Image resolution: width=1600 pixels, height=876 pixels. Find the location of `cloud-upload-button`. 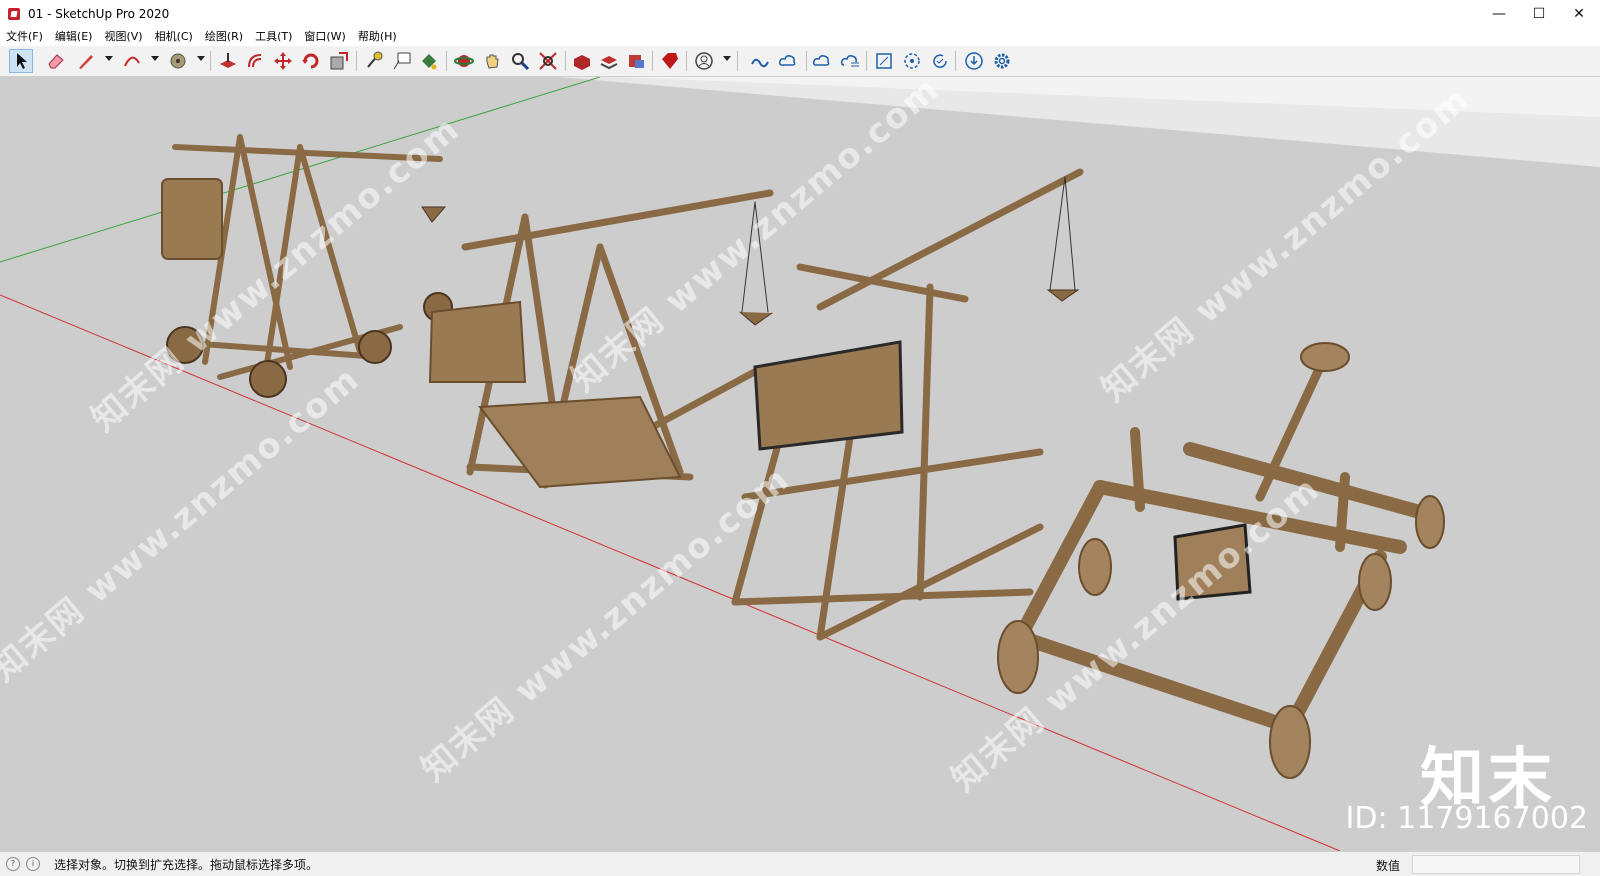

cloud-upload-button is located at coordinates (822, 61).